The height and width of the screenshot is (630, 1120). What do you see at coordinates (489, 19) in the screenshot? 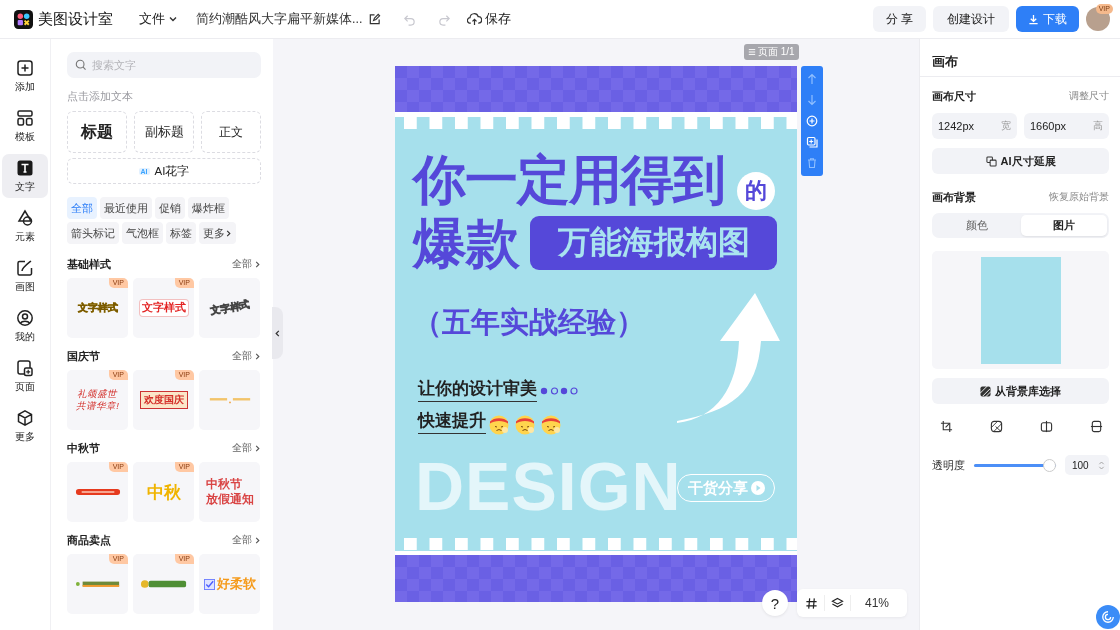
I see `save-button: 保存` at bounding box center [489, 19].